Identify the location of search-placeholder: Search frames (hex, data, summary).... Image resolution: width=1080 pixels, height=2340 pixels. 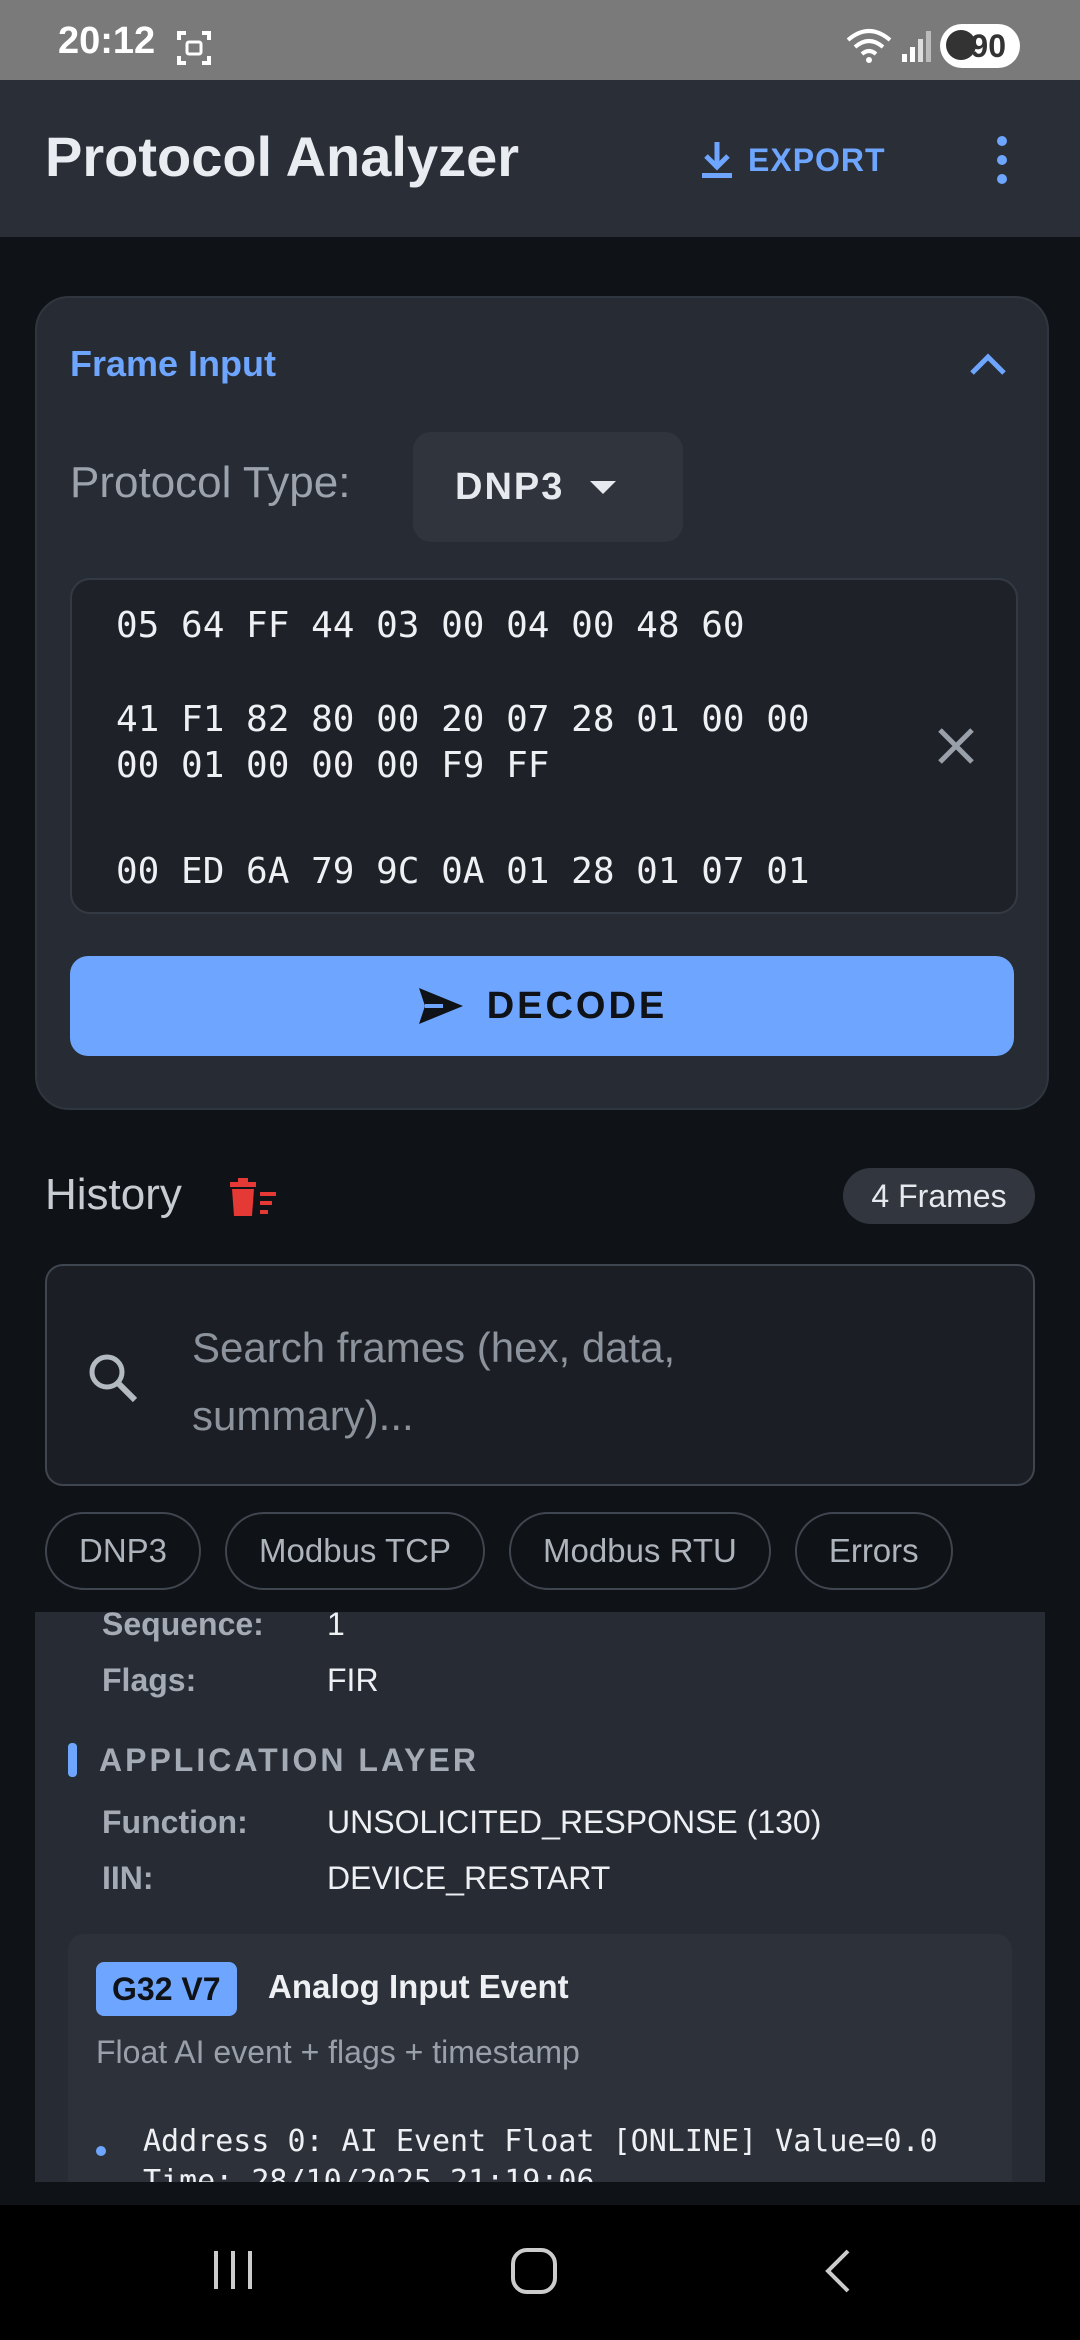
(434, 1381).